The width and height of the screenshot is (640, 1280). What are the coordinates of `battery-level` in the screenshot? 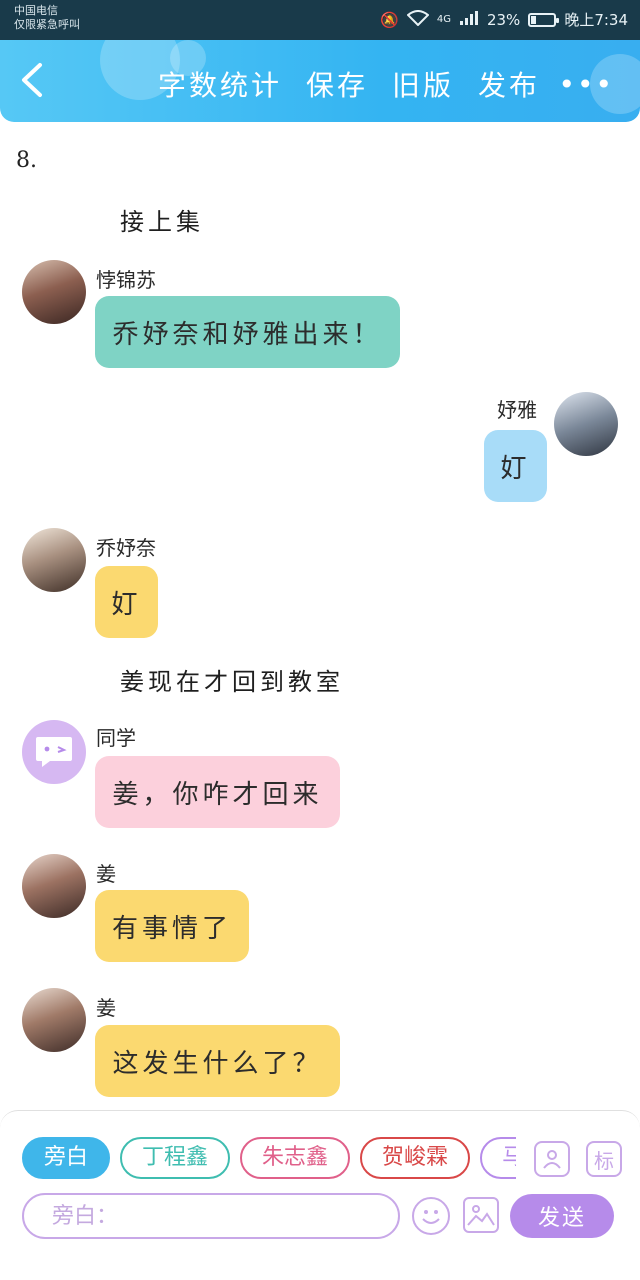 It's located at (534, 19).